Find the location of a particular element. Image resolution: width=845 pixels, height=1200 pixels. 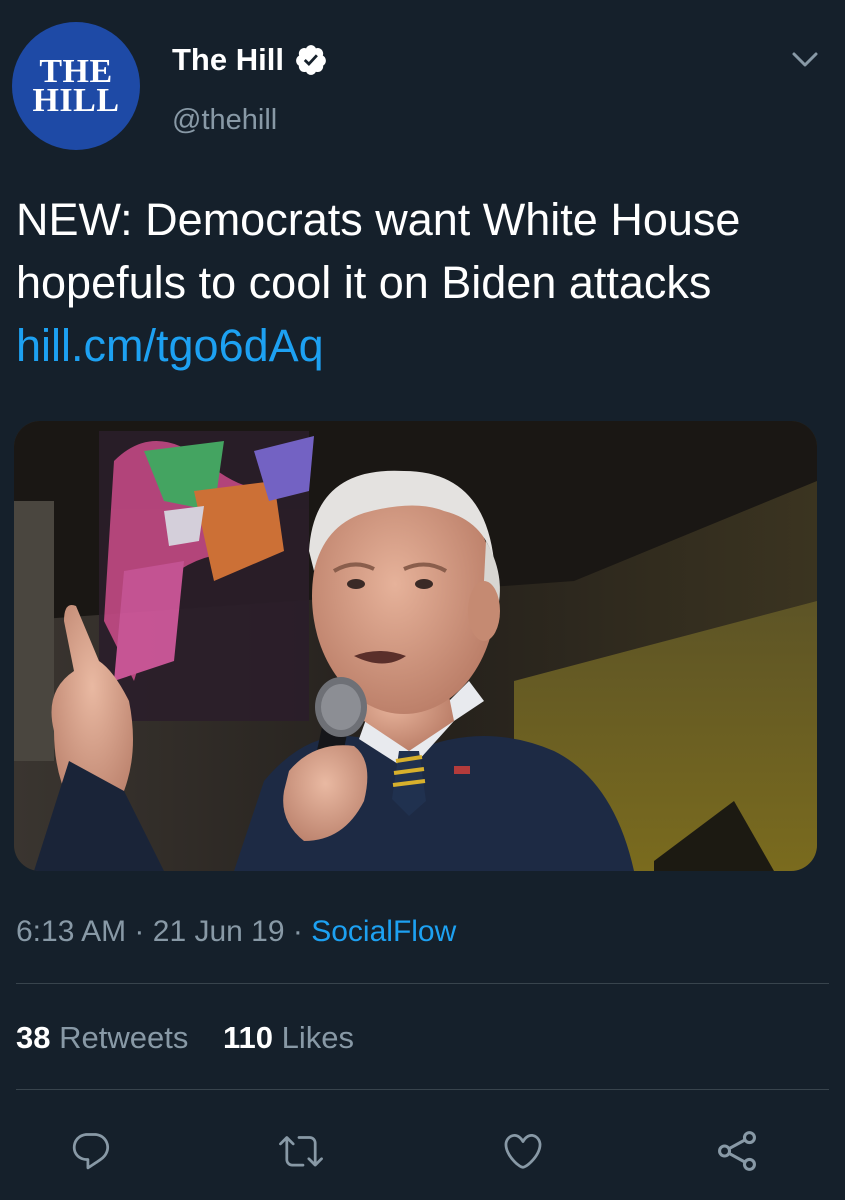

reply-button is located at coordinates (91, 1151).